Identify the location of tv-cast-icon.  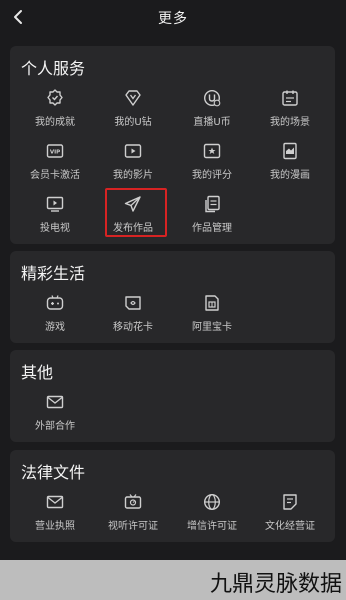
(55, 204).